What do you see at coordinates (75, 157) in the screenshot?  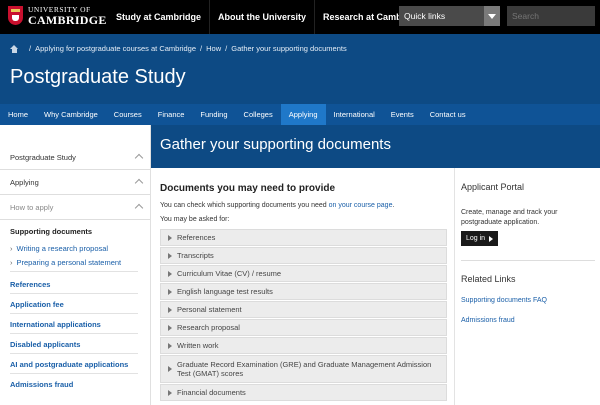 I see `sidebar-item-postgraduate-study: Postgraduate Study` at bounding box center [75, 157].